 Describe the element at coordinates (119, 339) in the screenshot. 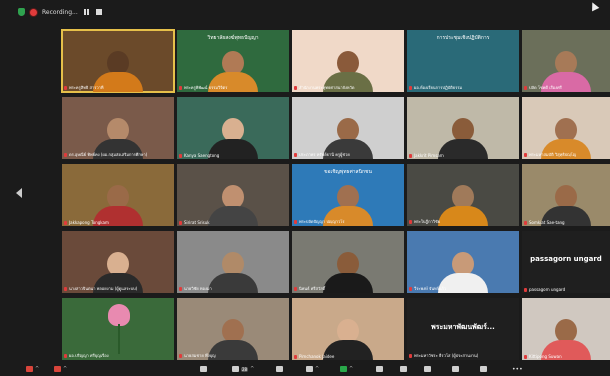

I see `lotus-stem` at that location.